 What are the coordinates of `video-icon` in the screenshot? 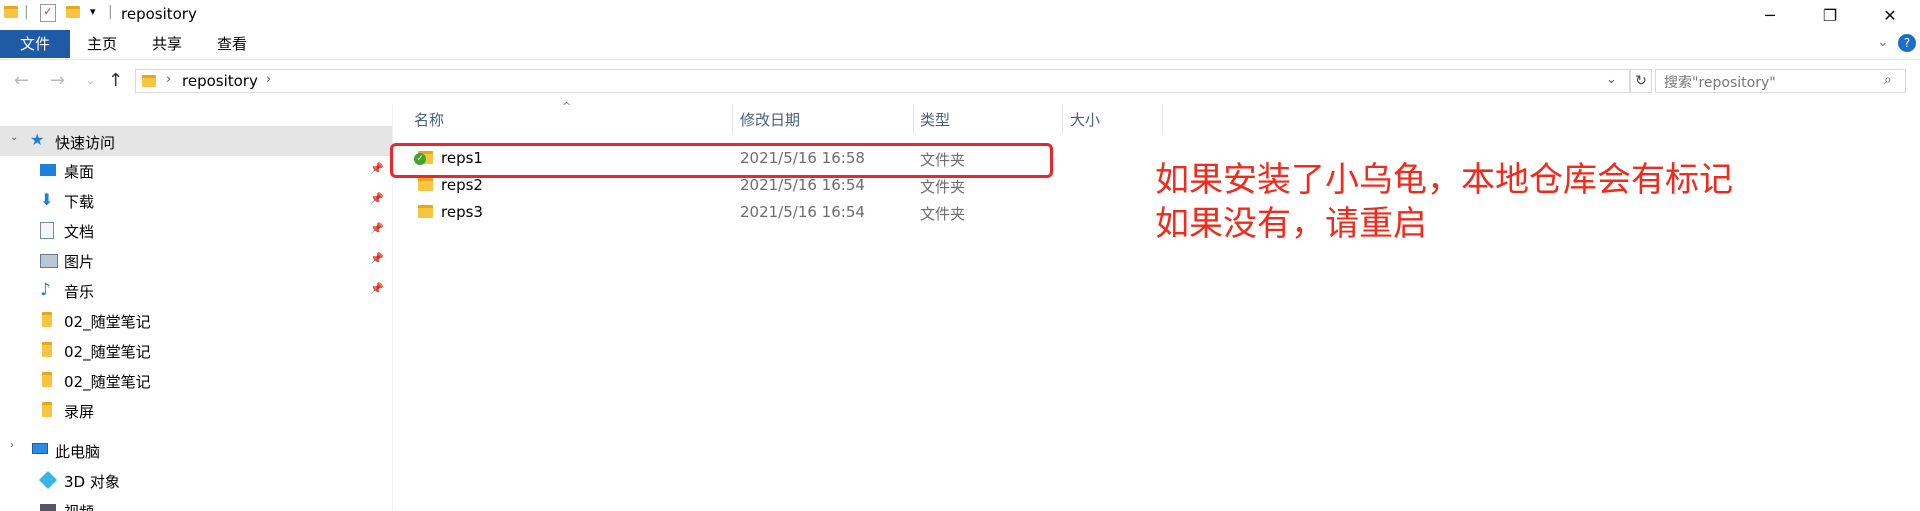 It's located at (48, 507).